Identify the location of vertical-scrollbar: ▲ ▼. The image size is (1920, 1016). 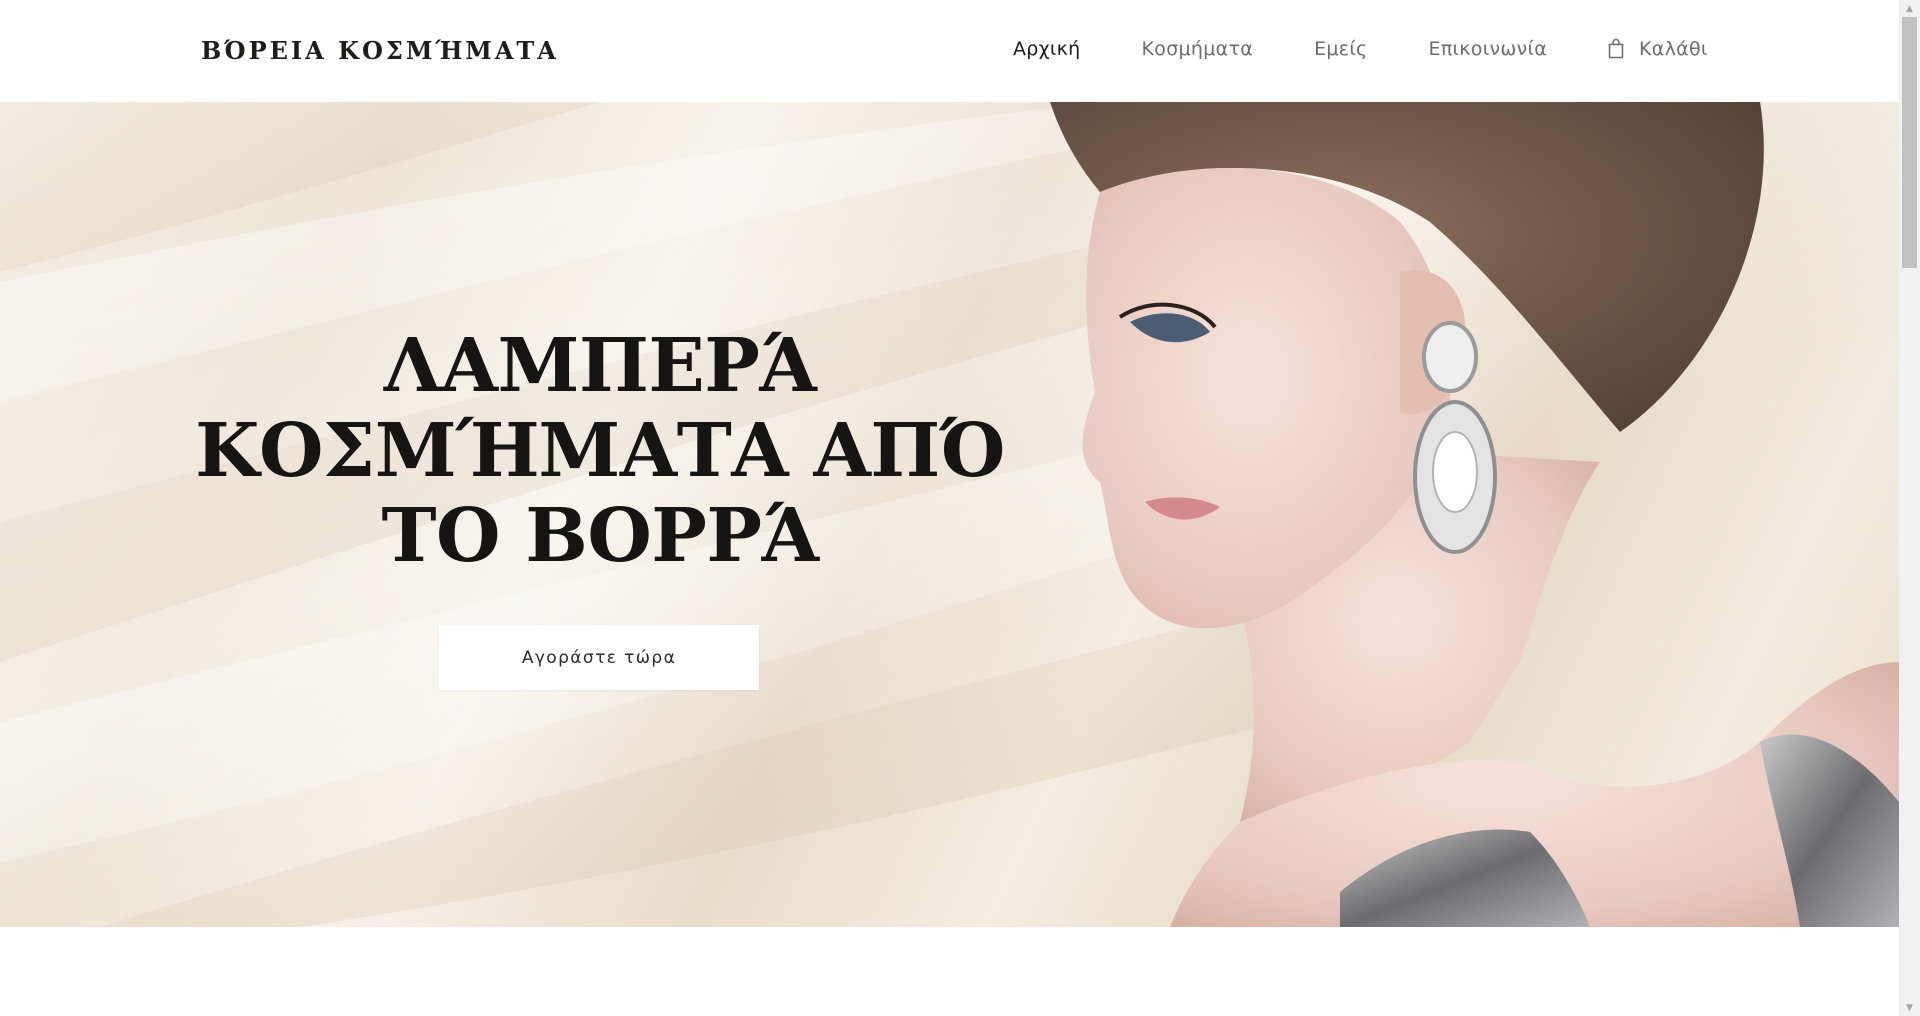
(1909, 508).